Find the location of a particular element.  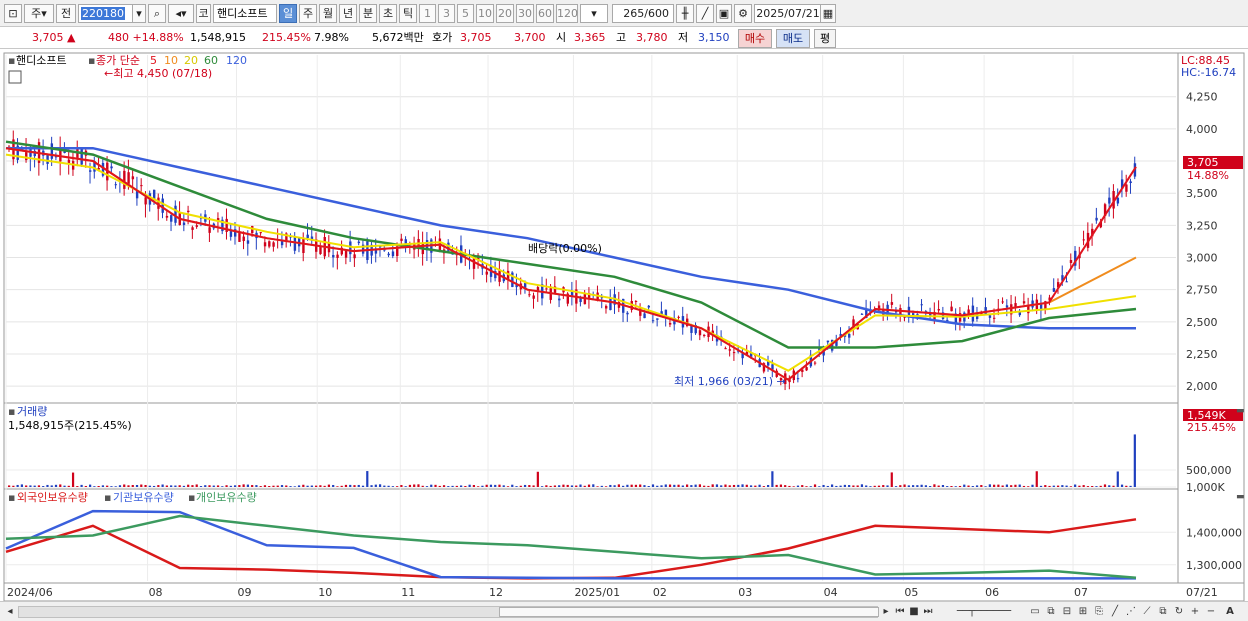

buy-button: 매수 is located at coordinates (755, 38).